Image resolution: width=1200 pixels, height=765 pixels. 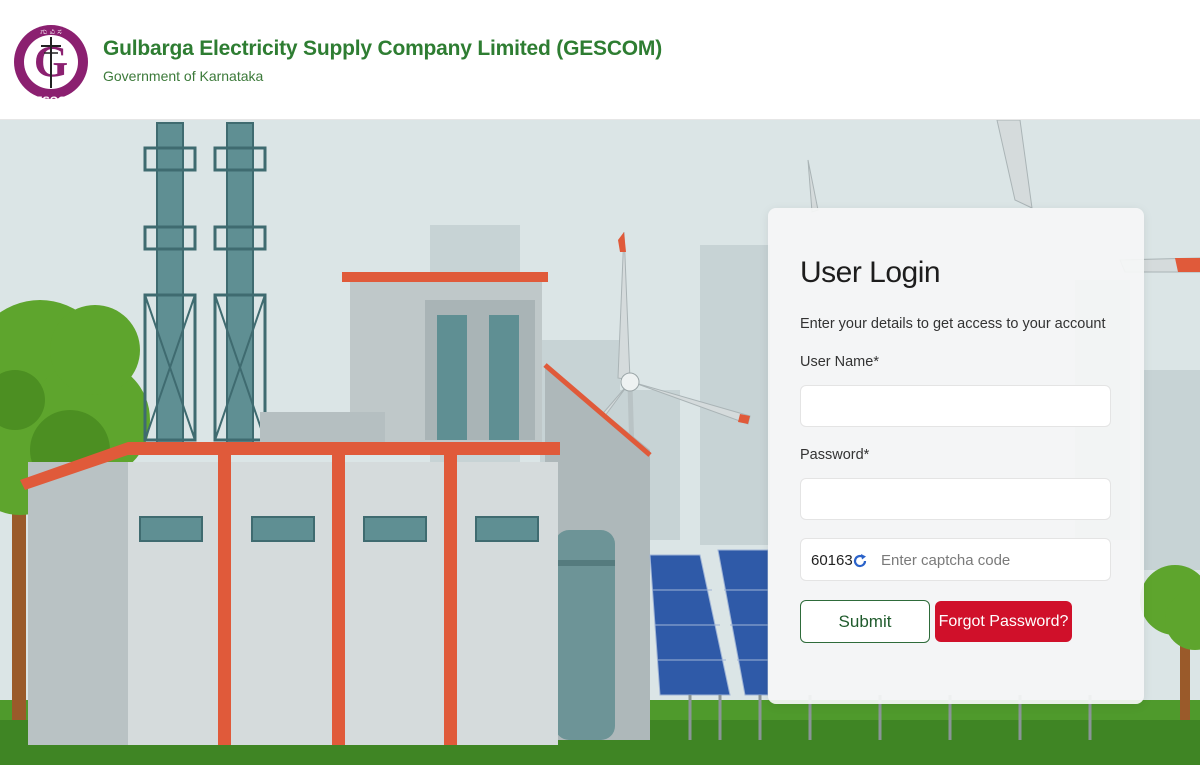 I want to click on login-title: User Login, so click(x=870, y=272).